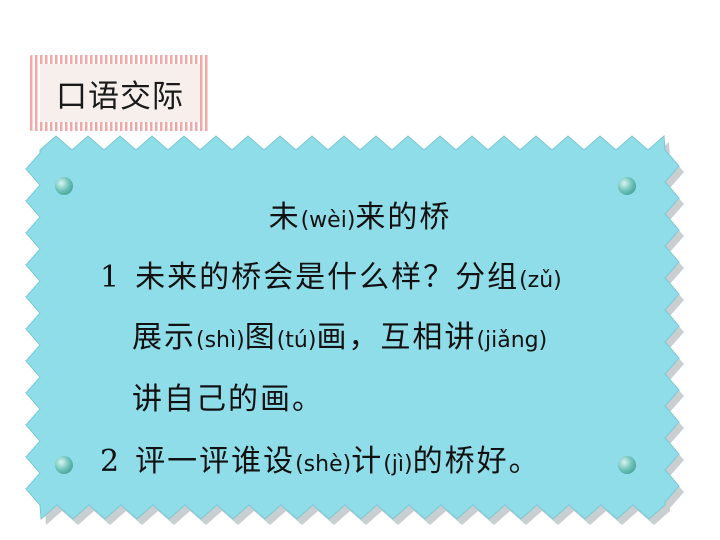 Image resolution: width=720 pixels, height=540 pixels. Describe the element at coordinates (111, 461) in the screenshot. I see `item-2-number: 2` at that location.